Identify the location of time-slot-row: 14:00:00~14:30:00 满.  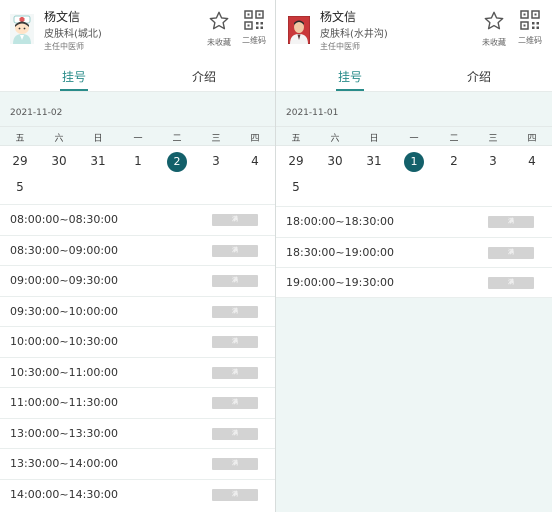
(137, 493).